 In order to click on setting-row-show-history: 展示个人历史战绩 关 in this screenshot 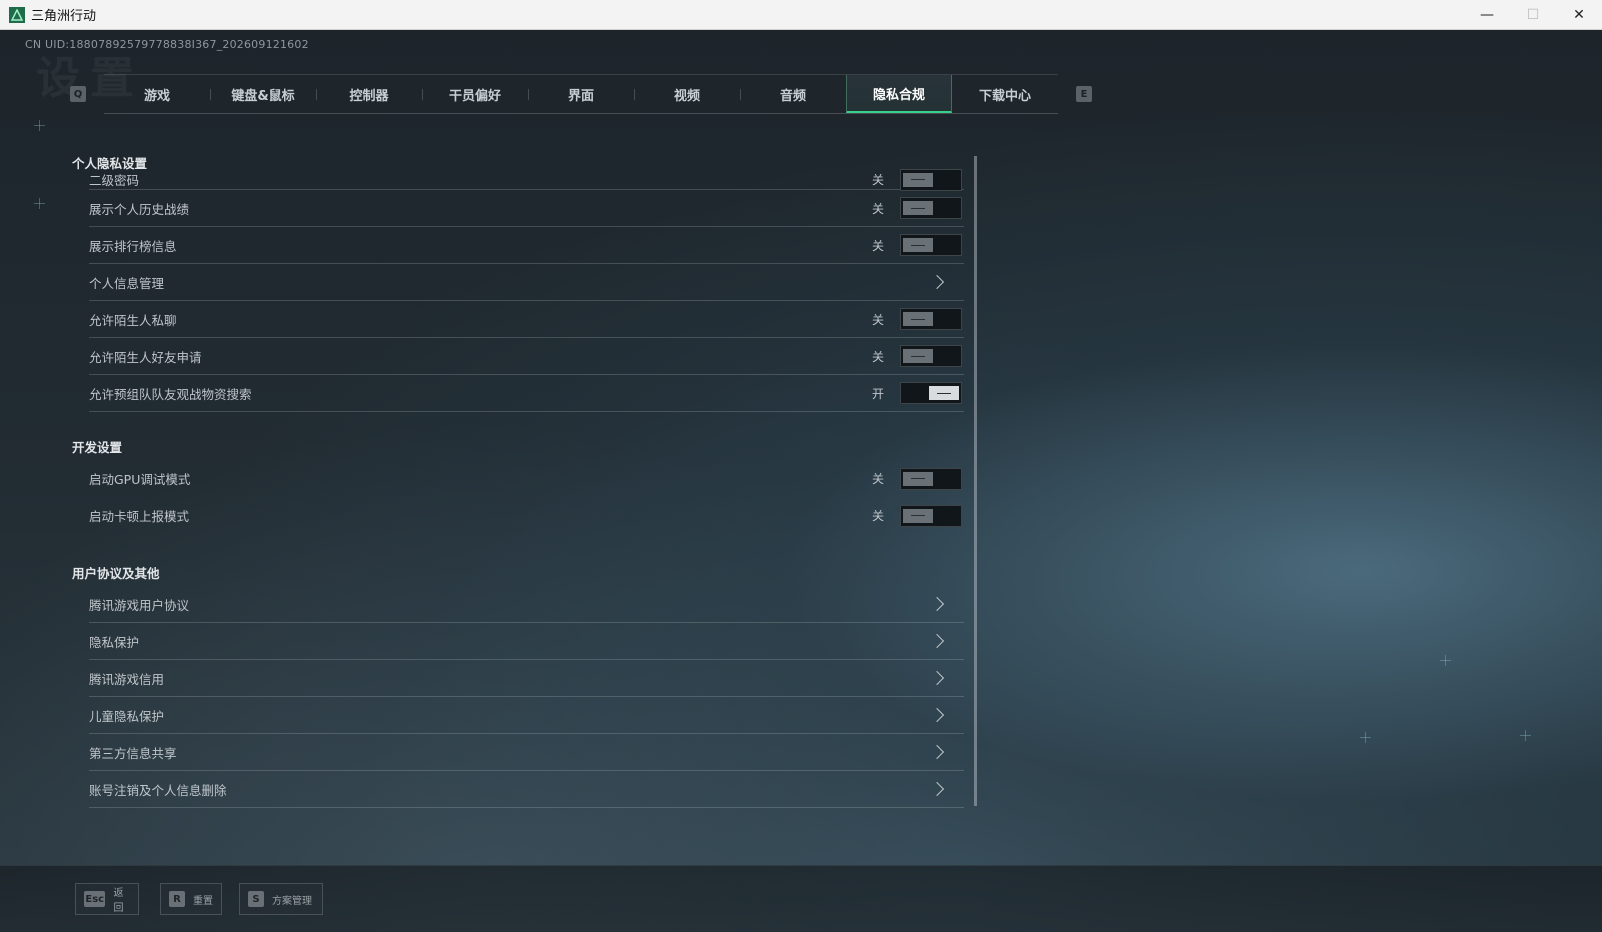, I will do `click(526, 208)`.